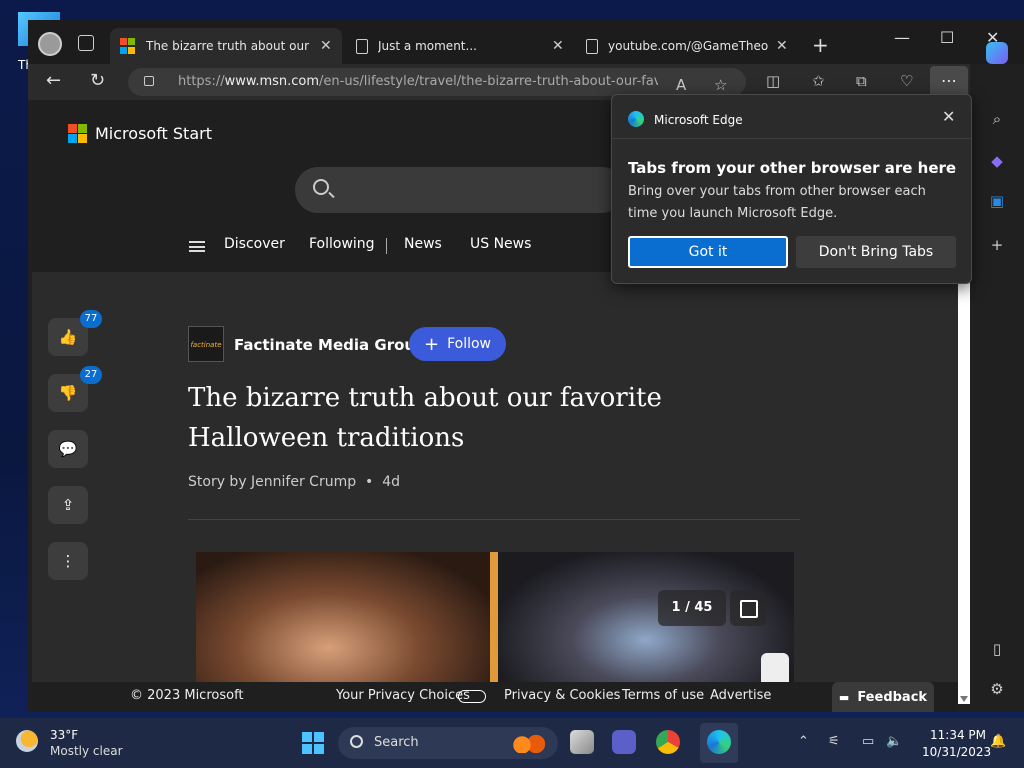  Describe the element at coordinates (68, 449) in the screenshot. I see `comment-button: 💬` at that location.